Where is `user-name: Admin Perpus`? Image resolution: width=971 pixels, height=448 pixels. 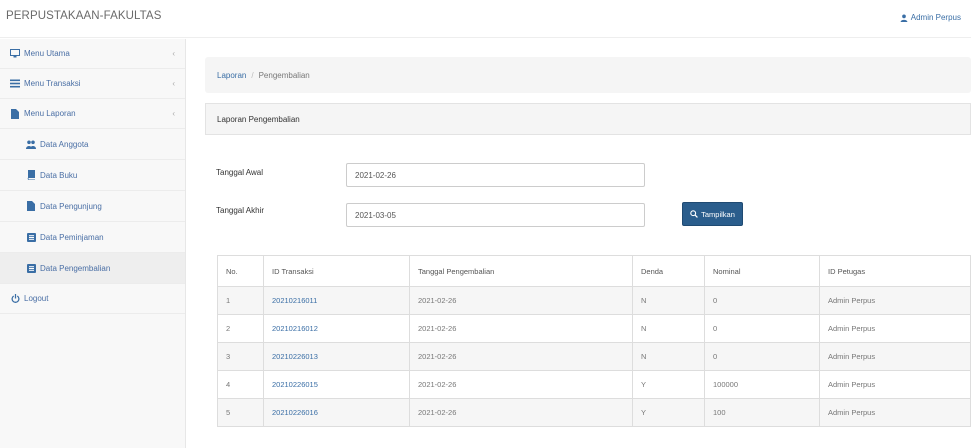
user-name: Admin Perpus is located at coordinates (935, 17).